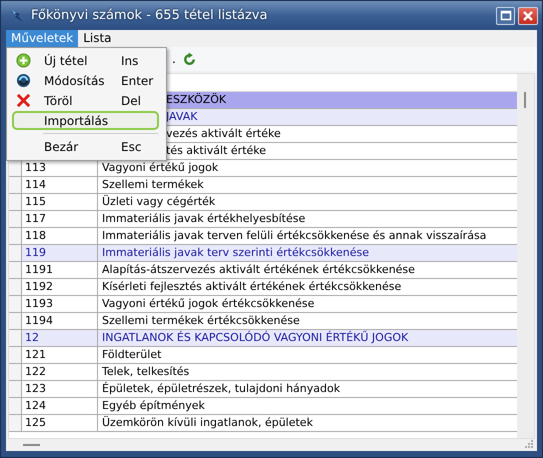 Image resolution: width=543 pixels, height=458 pixels. What do you see at coordinates (60, 185) in the screenshot?
I see `table-cell: 114` at bounding box center [60, 185].